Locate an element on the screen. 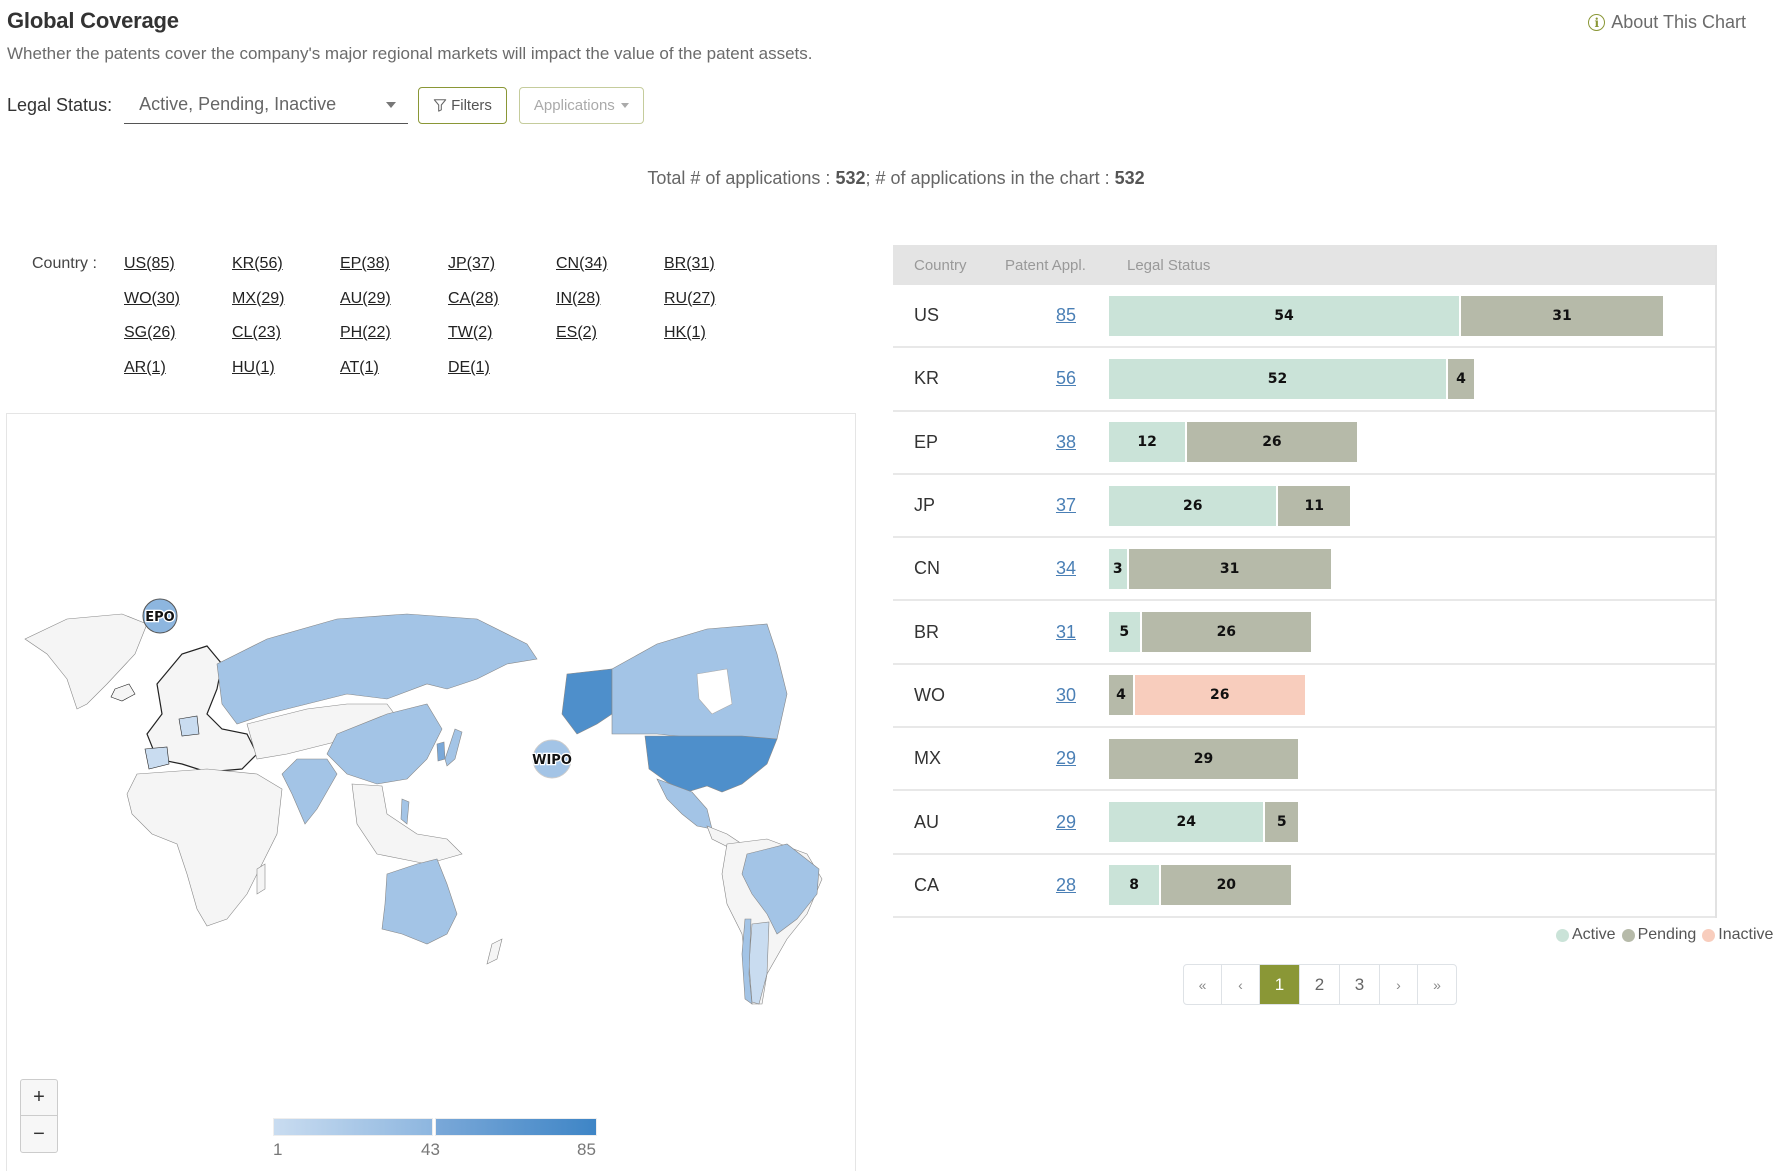 This screenshot has height=1171, width=1780. row-country: WO is located at coordinates (929, 694).